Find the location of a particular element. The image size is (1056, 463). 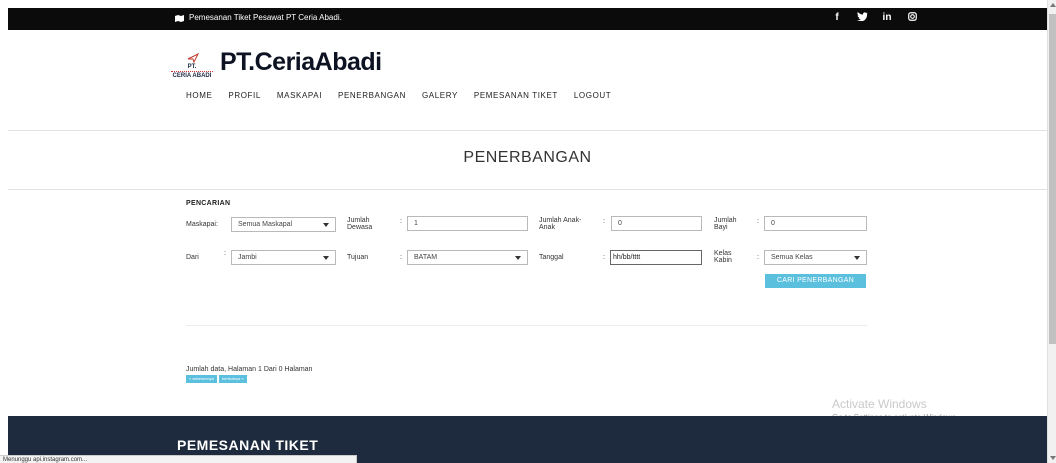

topbar-title: Pemesanan Tiket Pesawat PT Ceria Abadi. is located at coordinates (265, 17).